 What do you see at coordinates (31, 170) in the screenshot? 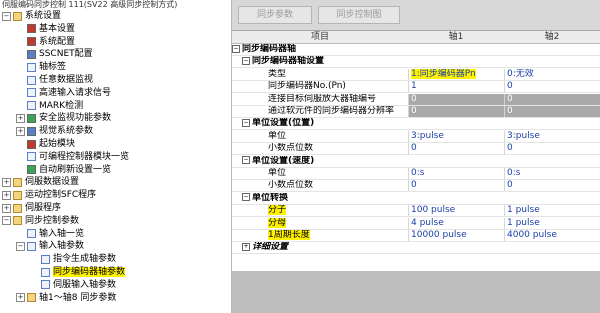
I see `green-node-icon` at bounding box center [31, 170].